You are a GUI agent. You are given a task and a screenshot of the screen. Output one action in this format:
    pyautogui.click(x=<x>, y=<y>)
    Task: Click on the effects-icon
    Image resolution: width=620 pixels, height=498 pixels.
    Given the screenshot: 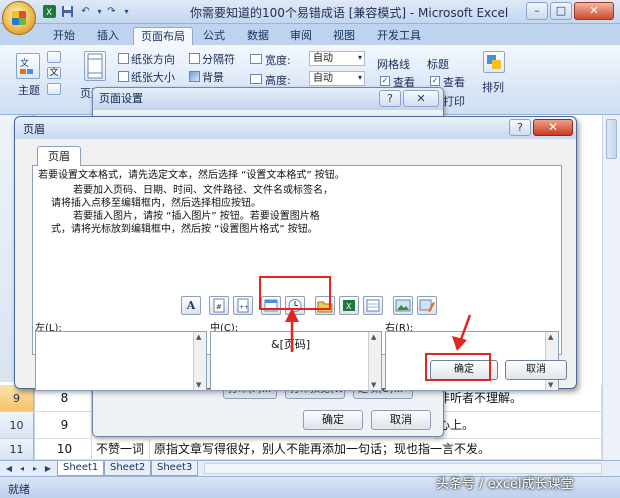 What is the action you would take?
    pyautogui.click(x=54, y=89)
    